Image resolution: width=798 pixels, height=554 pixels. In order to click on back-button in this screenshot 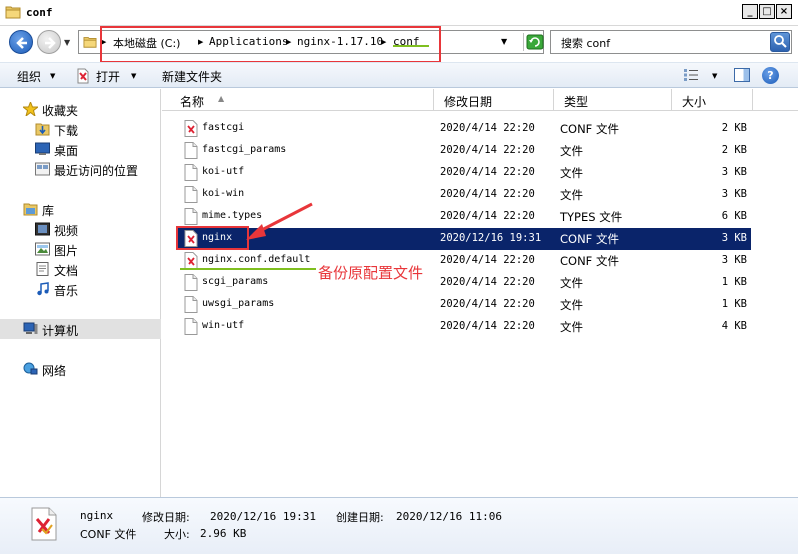, I will do `click(21, 42)`.